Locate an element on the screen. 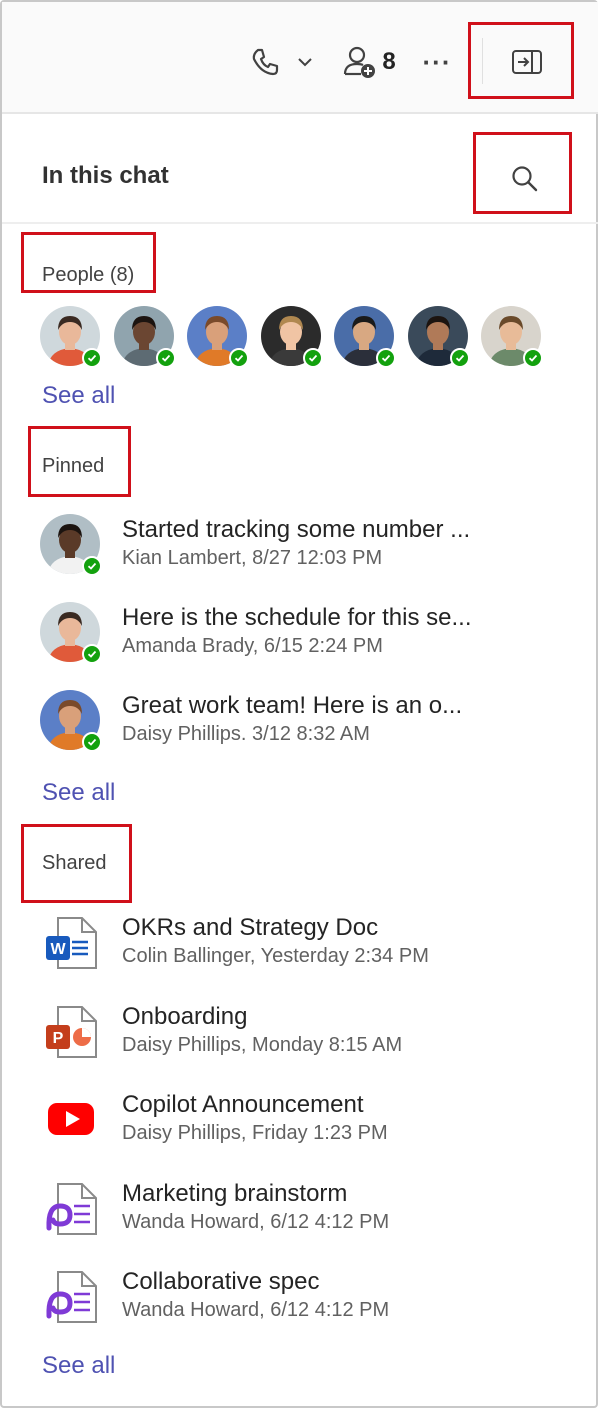 The height and width of the screenshot is (1408, 598). pinned-message-meta: Kian Lambert, 8/27 12:03 PM is located at coordinates (252, 558).